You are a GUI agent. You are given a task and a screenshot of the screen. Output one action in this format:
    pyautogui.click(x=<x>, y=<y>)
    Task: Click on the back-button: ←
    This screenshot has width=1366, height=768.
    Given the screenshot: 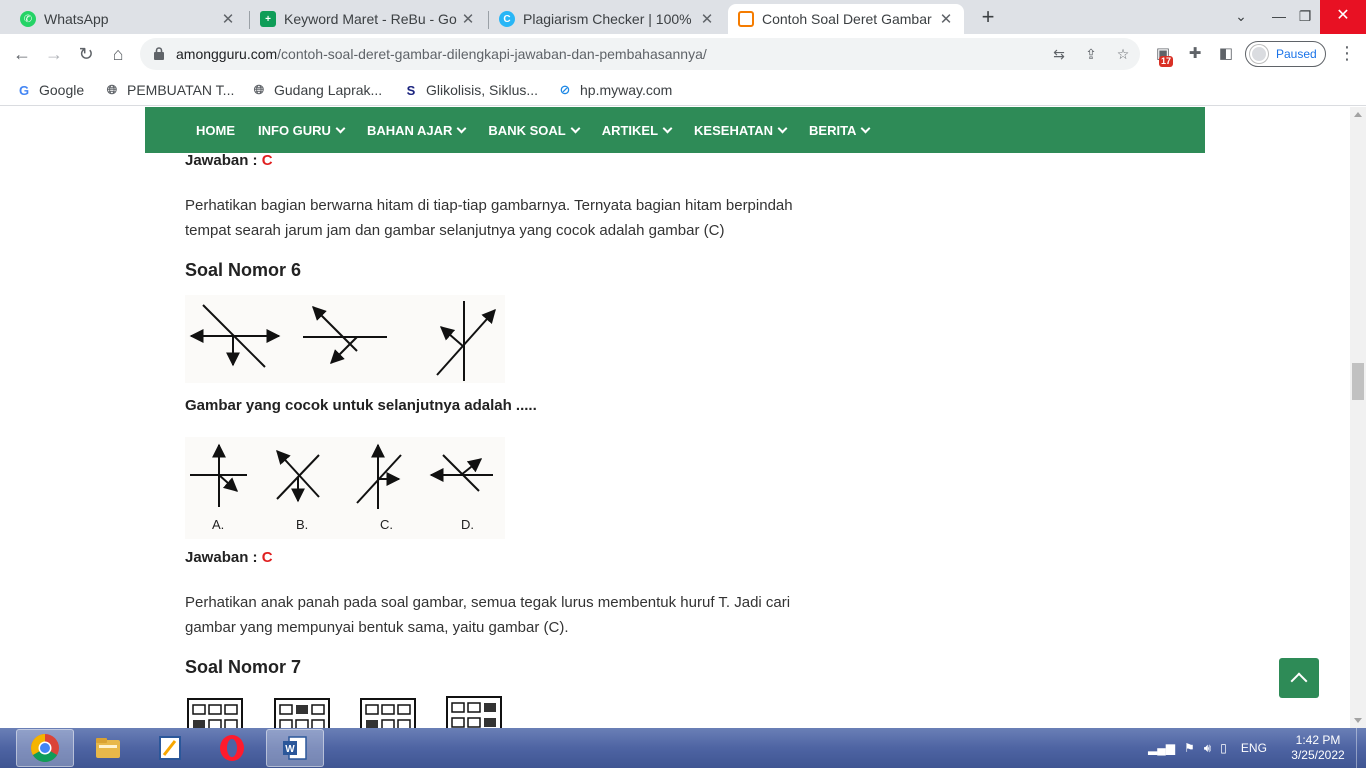 What is the action you would take?
    pyautogui.click(x=22, y=54)
    